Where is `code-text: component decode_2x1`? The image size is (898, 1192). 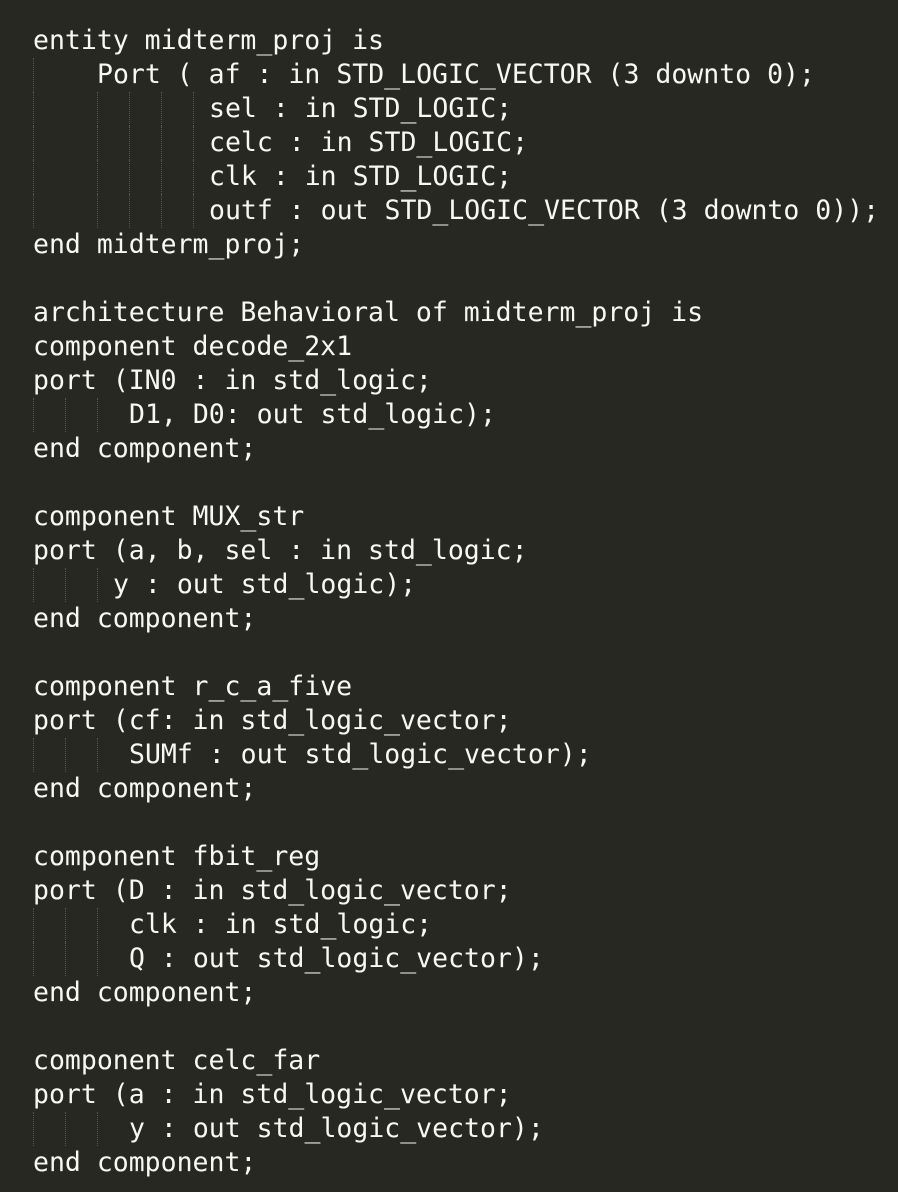
code-text: component decode_2x1 is located at coordinates (193, 346).